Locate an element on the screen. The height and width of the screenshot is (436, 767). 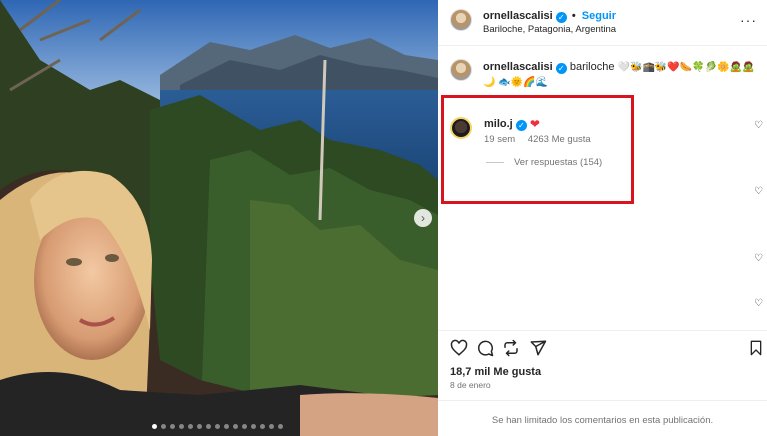
bookmark-icon is located at coordinates (756, 348).